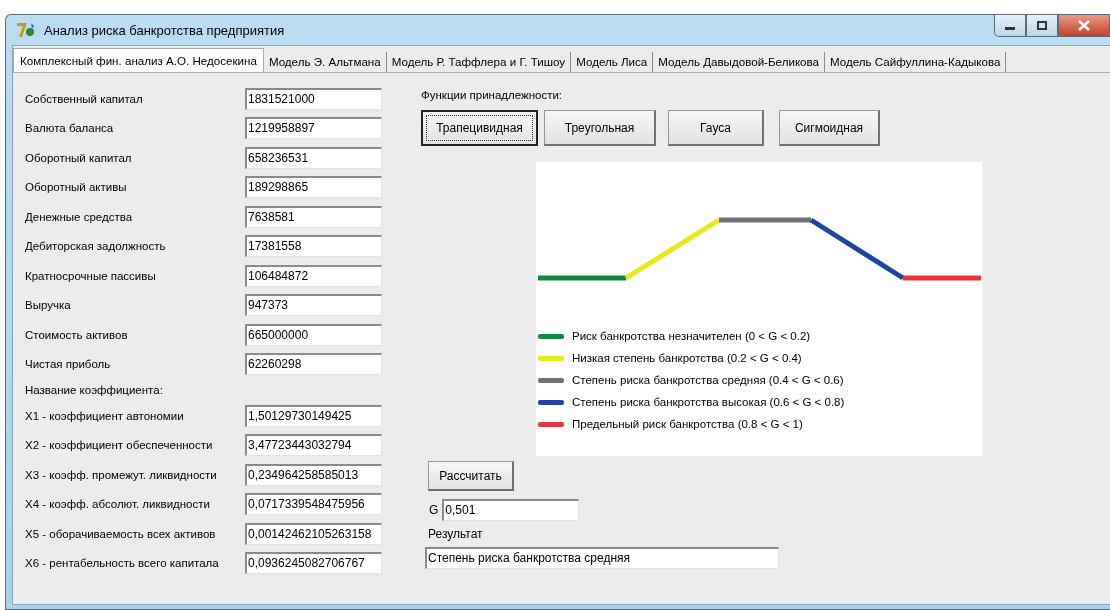  I want to click on input-field: 106484872, so click(313, 275).